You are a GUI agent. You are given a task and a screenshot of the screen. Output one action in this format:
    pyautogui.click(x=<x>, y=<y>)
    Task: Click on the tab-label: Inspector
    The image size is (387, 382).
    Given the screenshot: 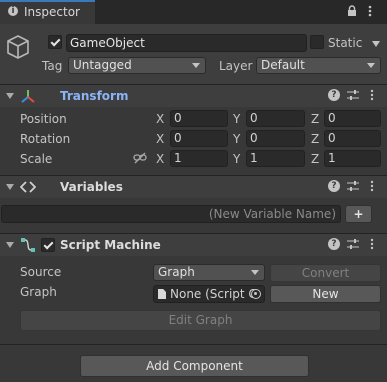 What is the action you would take?
    pyautogui.click(x=52, y=12)
    